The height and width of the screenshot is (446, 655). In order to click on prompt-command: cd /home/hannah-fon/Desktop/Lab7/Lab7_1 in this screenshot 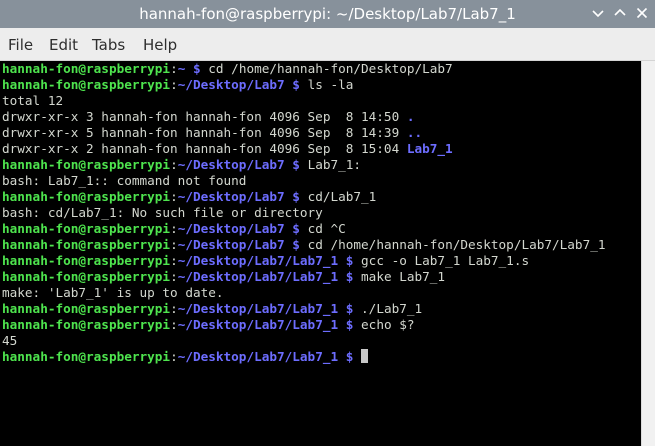, I will do `click(456, 244)`.